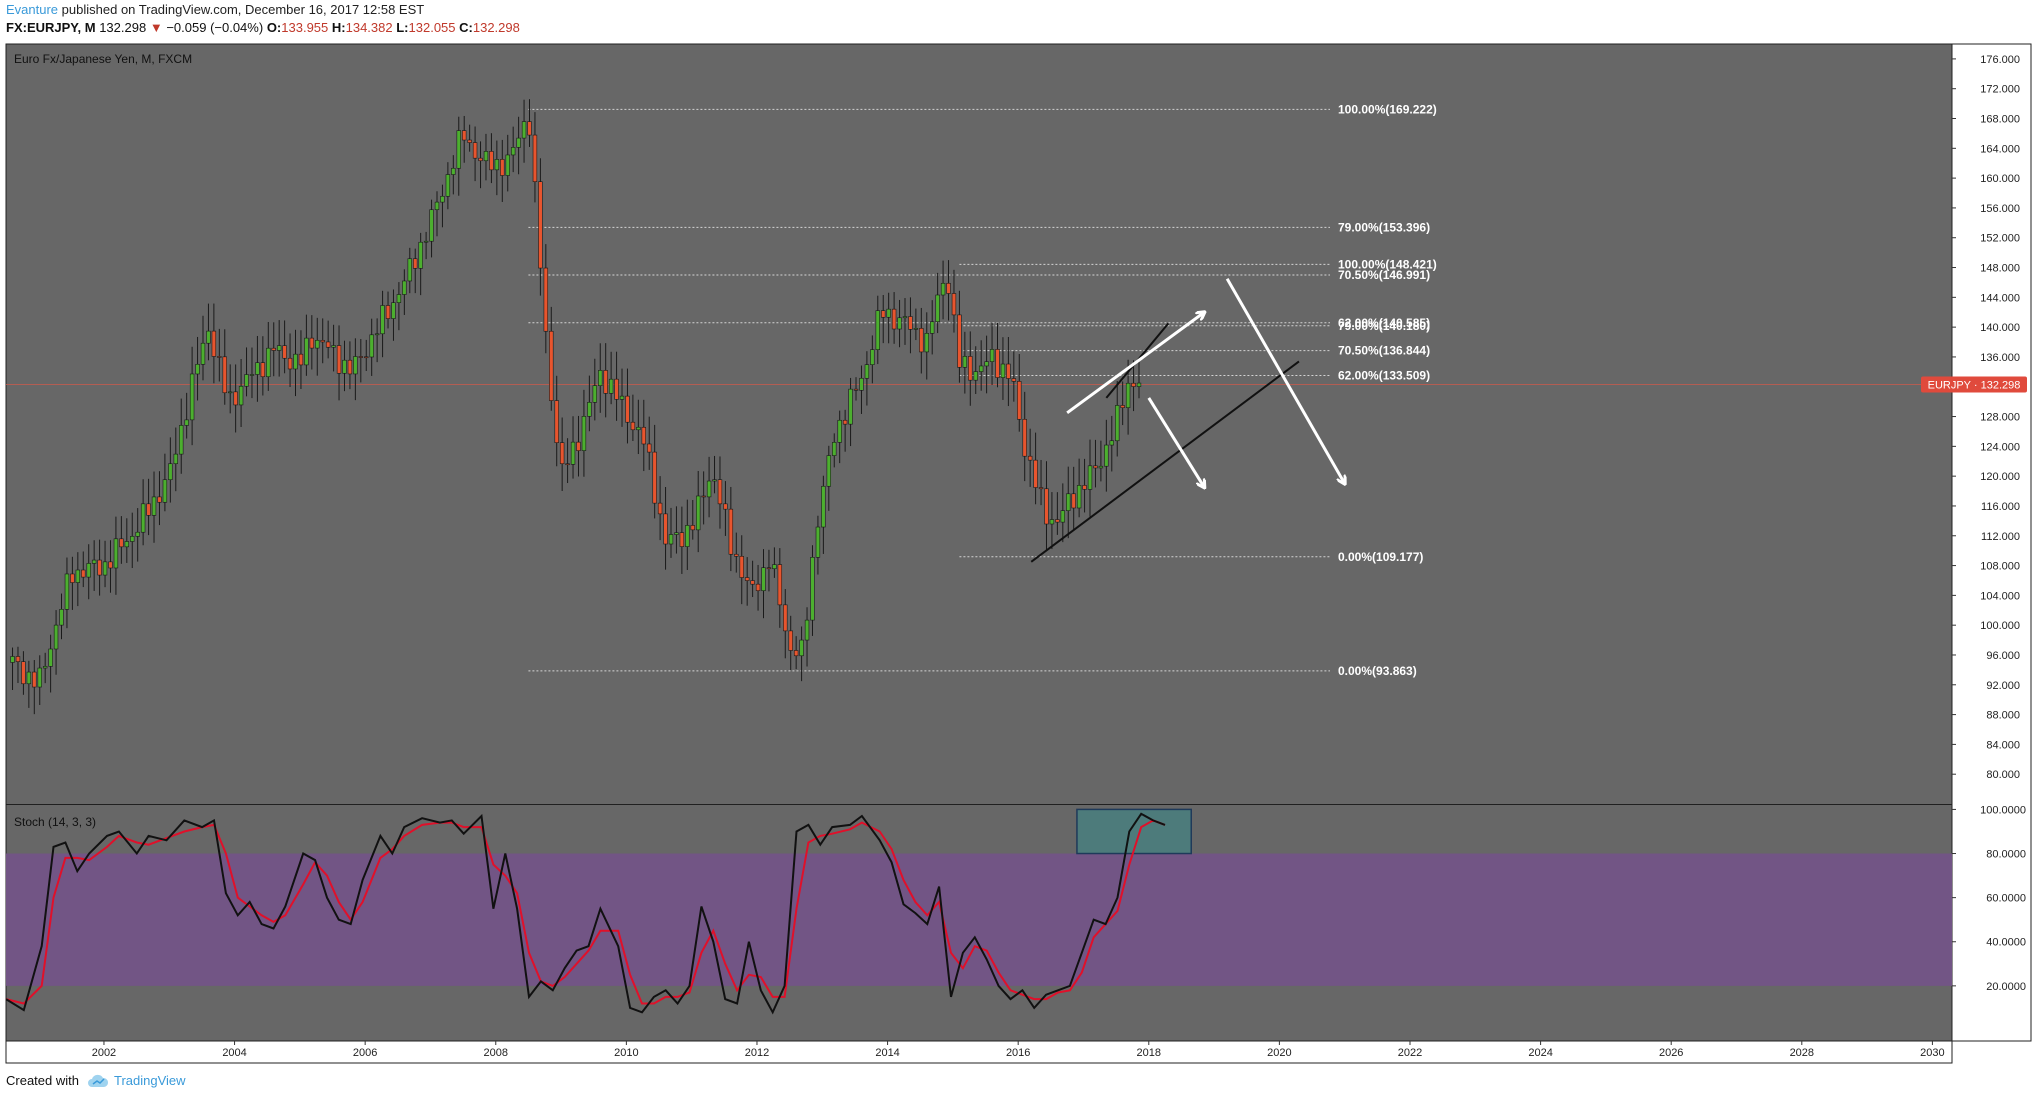  I want to click on tradingview-cloud-icon, so click(98, 1080).